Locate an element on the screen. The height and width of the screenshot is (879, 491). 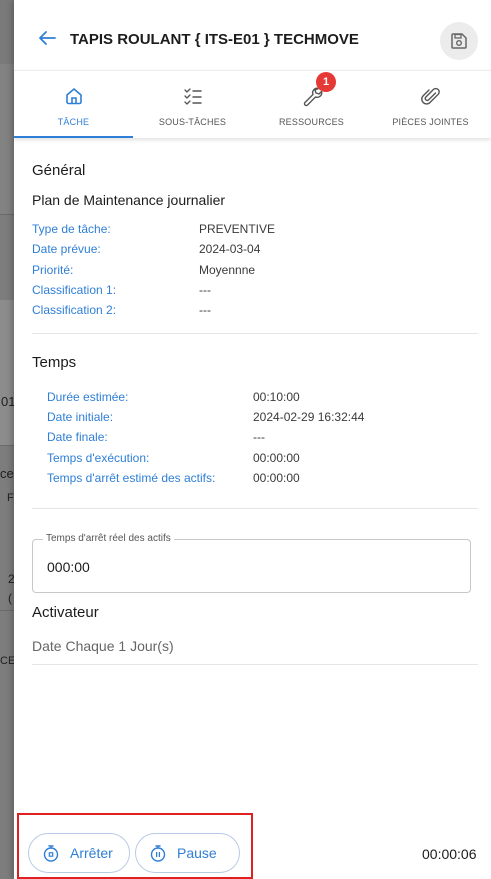
temps-section-title: Temps is located at coordinates (54, 362).